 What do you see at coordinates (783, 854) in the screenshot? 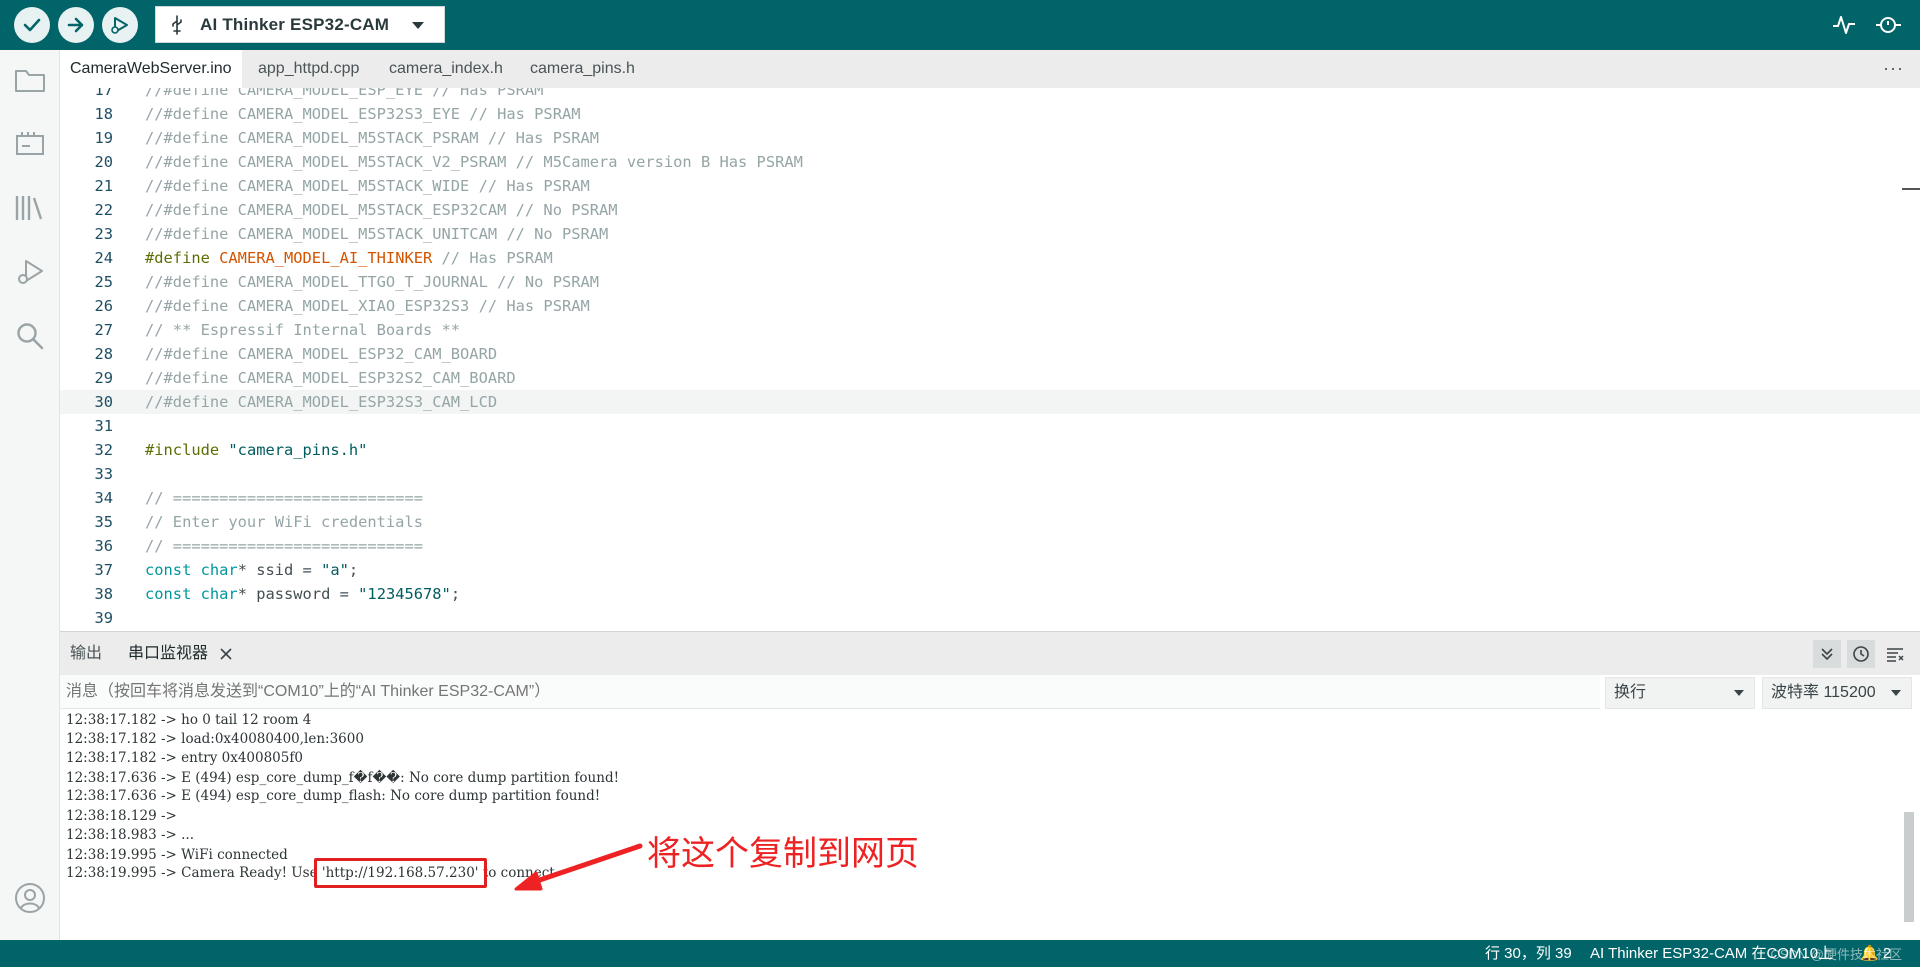
I see `annotation-text: 将这个复制到网页` at bounding box center [783, 854].